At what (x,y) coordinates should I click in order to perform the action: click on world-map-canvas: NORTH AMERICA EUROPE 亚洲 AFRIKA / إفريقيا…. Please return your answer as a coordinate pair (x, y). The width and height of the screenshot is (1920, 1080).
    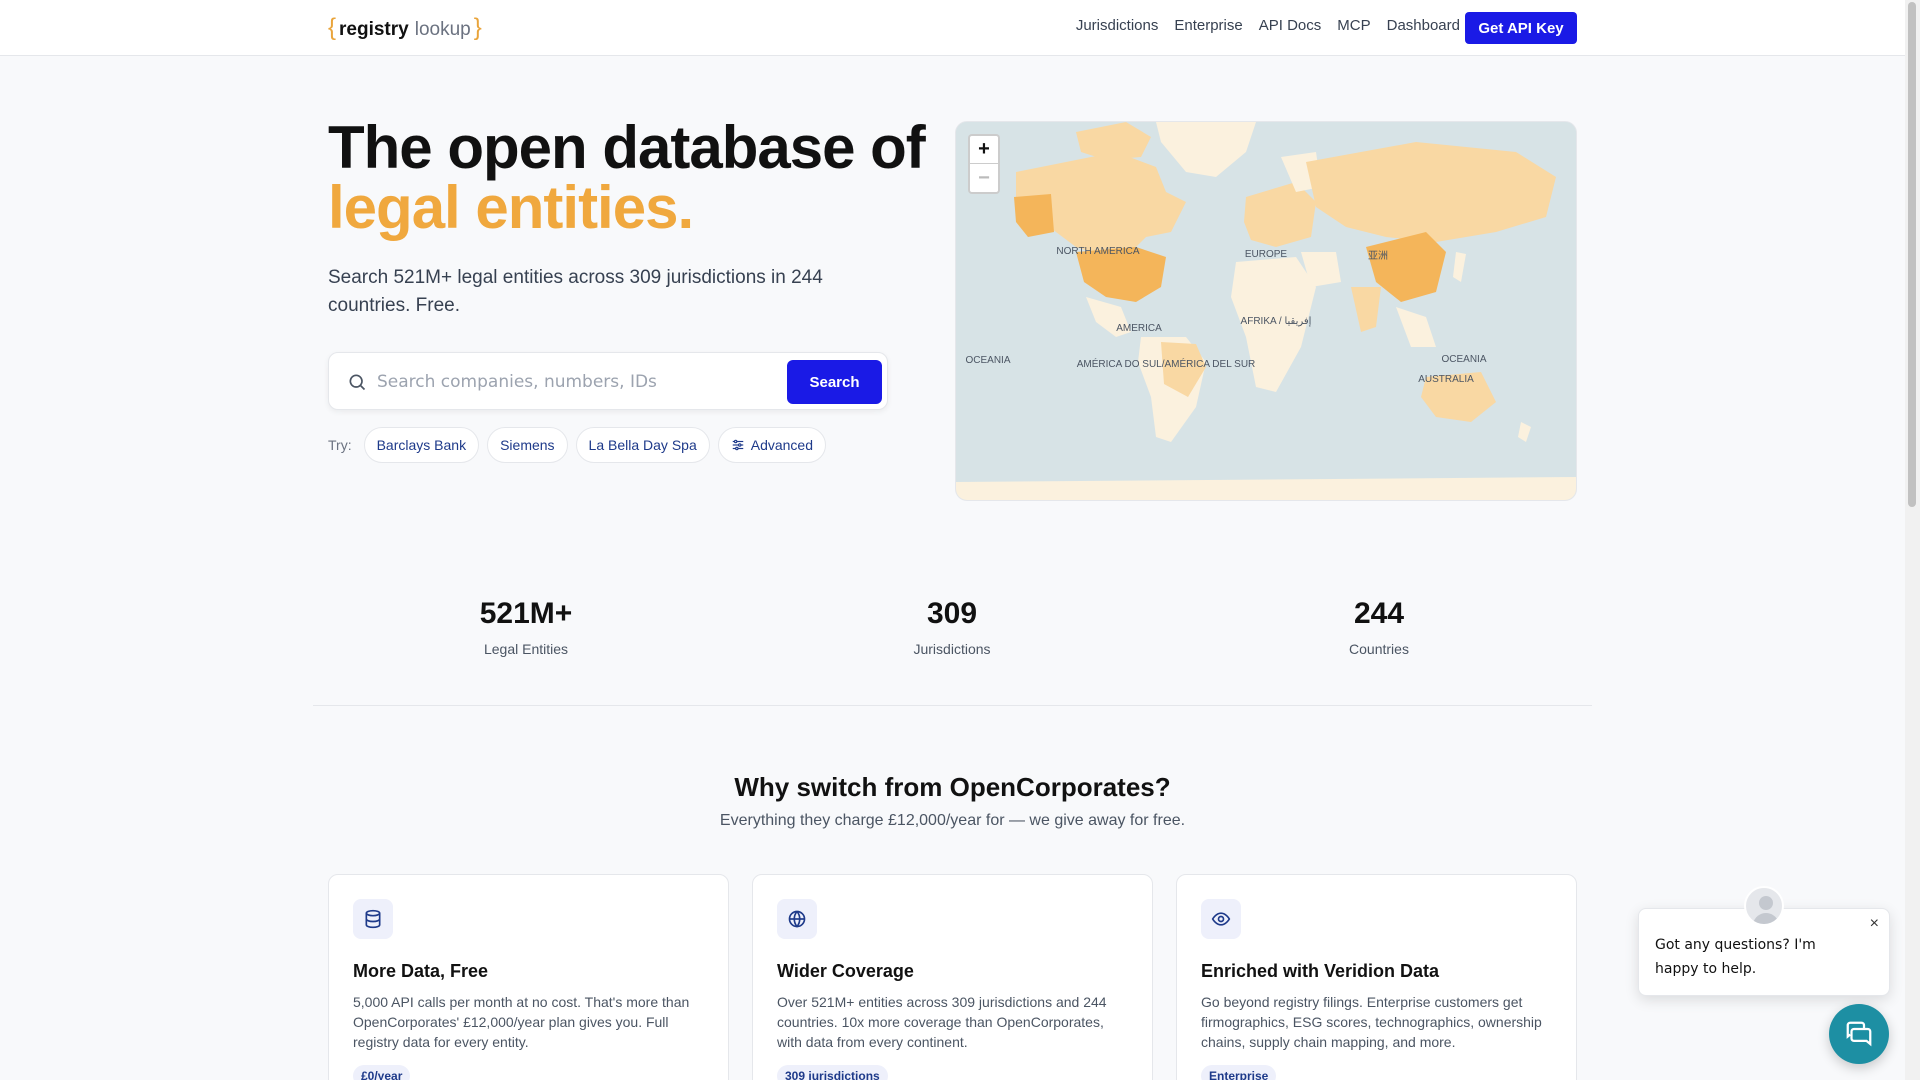
    Looking at the image, I should click on (1266, 311).